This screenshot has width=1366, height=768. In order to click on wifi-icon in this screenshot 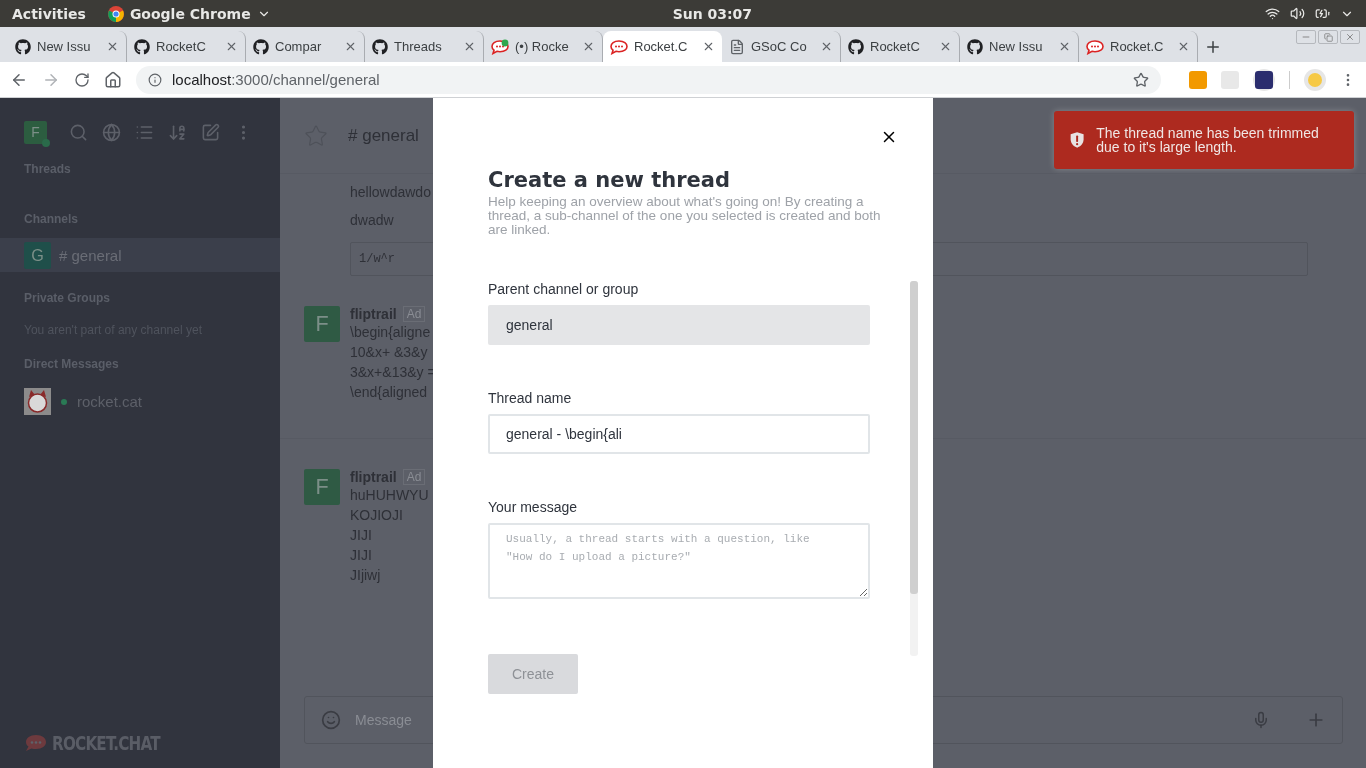, I will do `click(1272, 13)`.